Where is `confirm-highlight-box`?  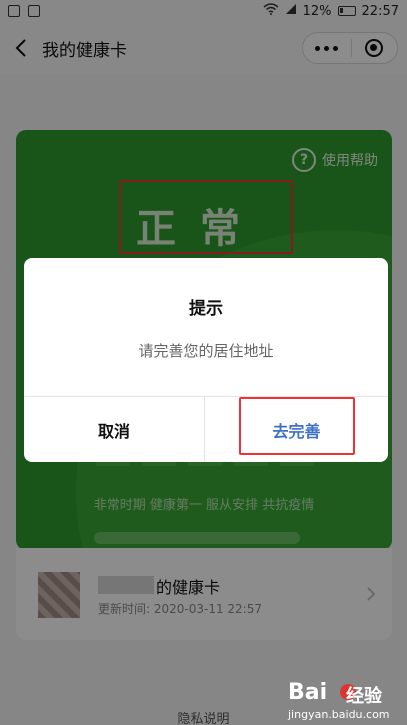 confirm-highlight-box is located at coordinates (297, 426).